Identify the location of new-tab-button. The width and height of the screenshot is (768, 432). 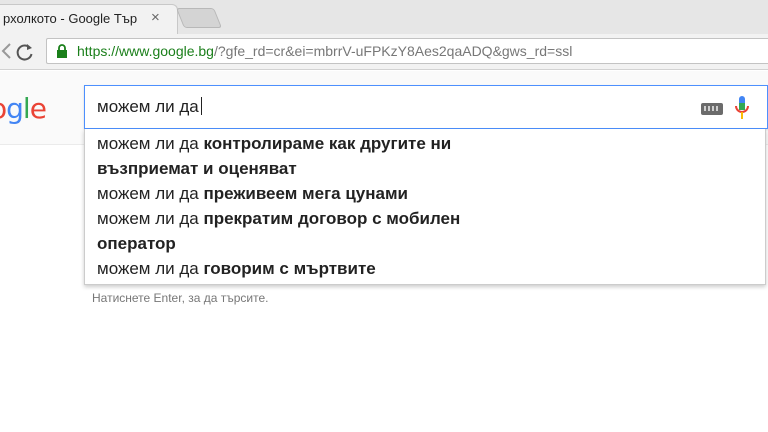
(199, 18).